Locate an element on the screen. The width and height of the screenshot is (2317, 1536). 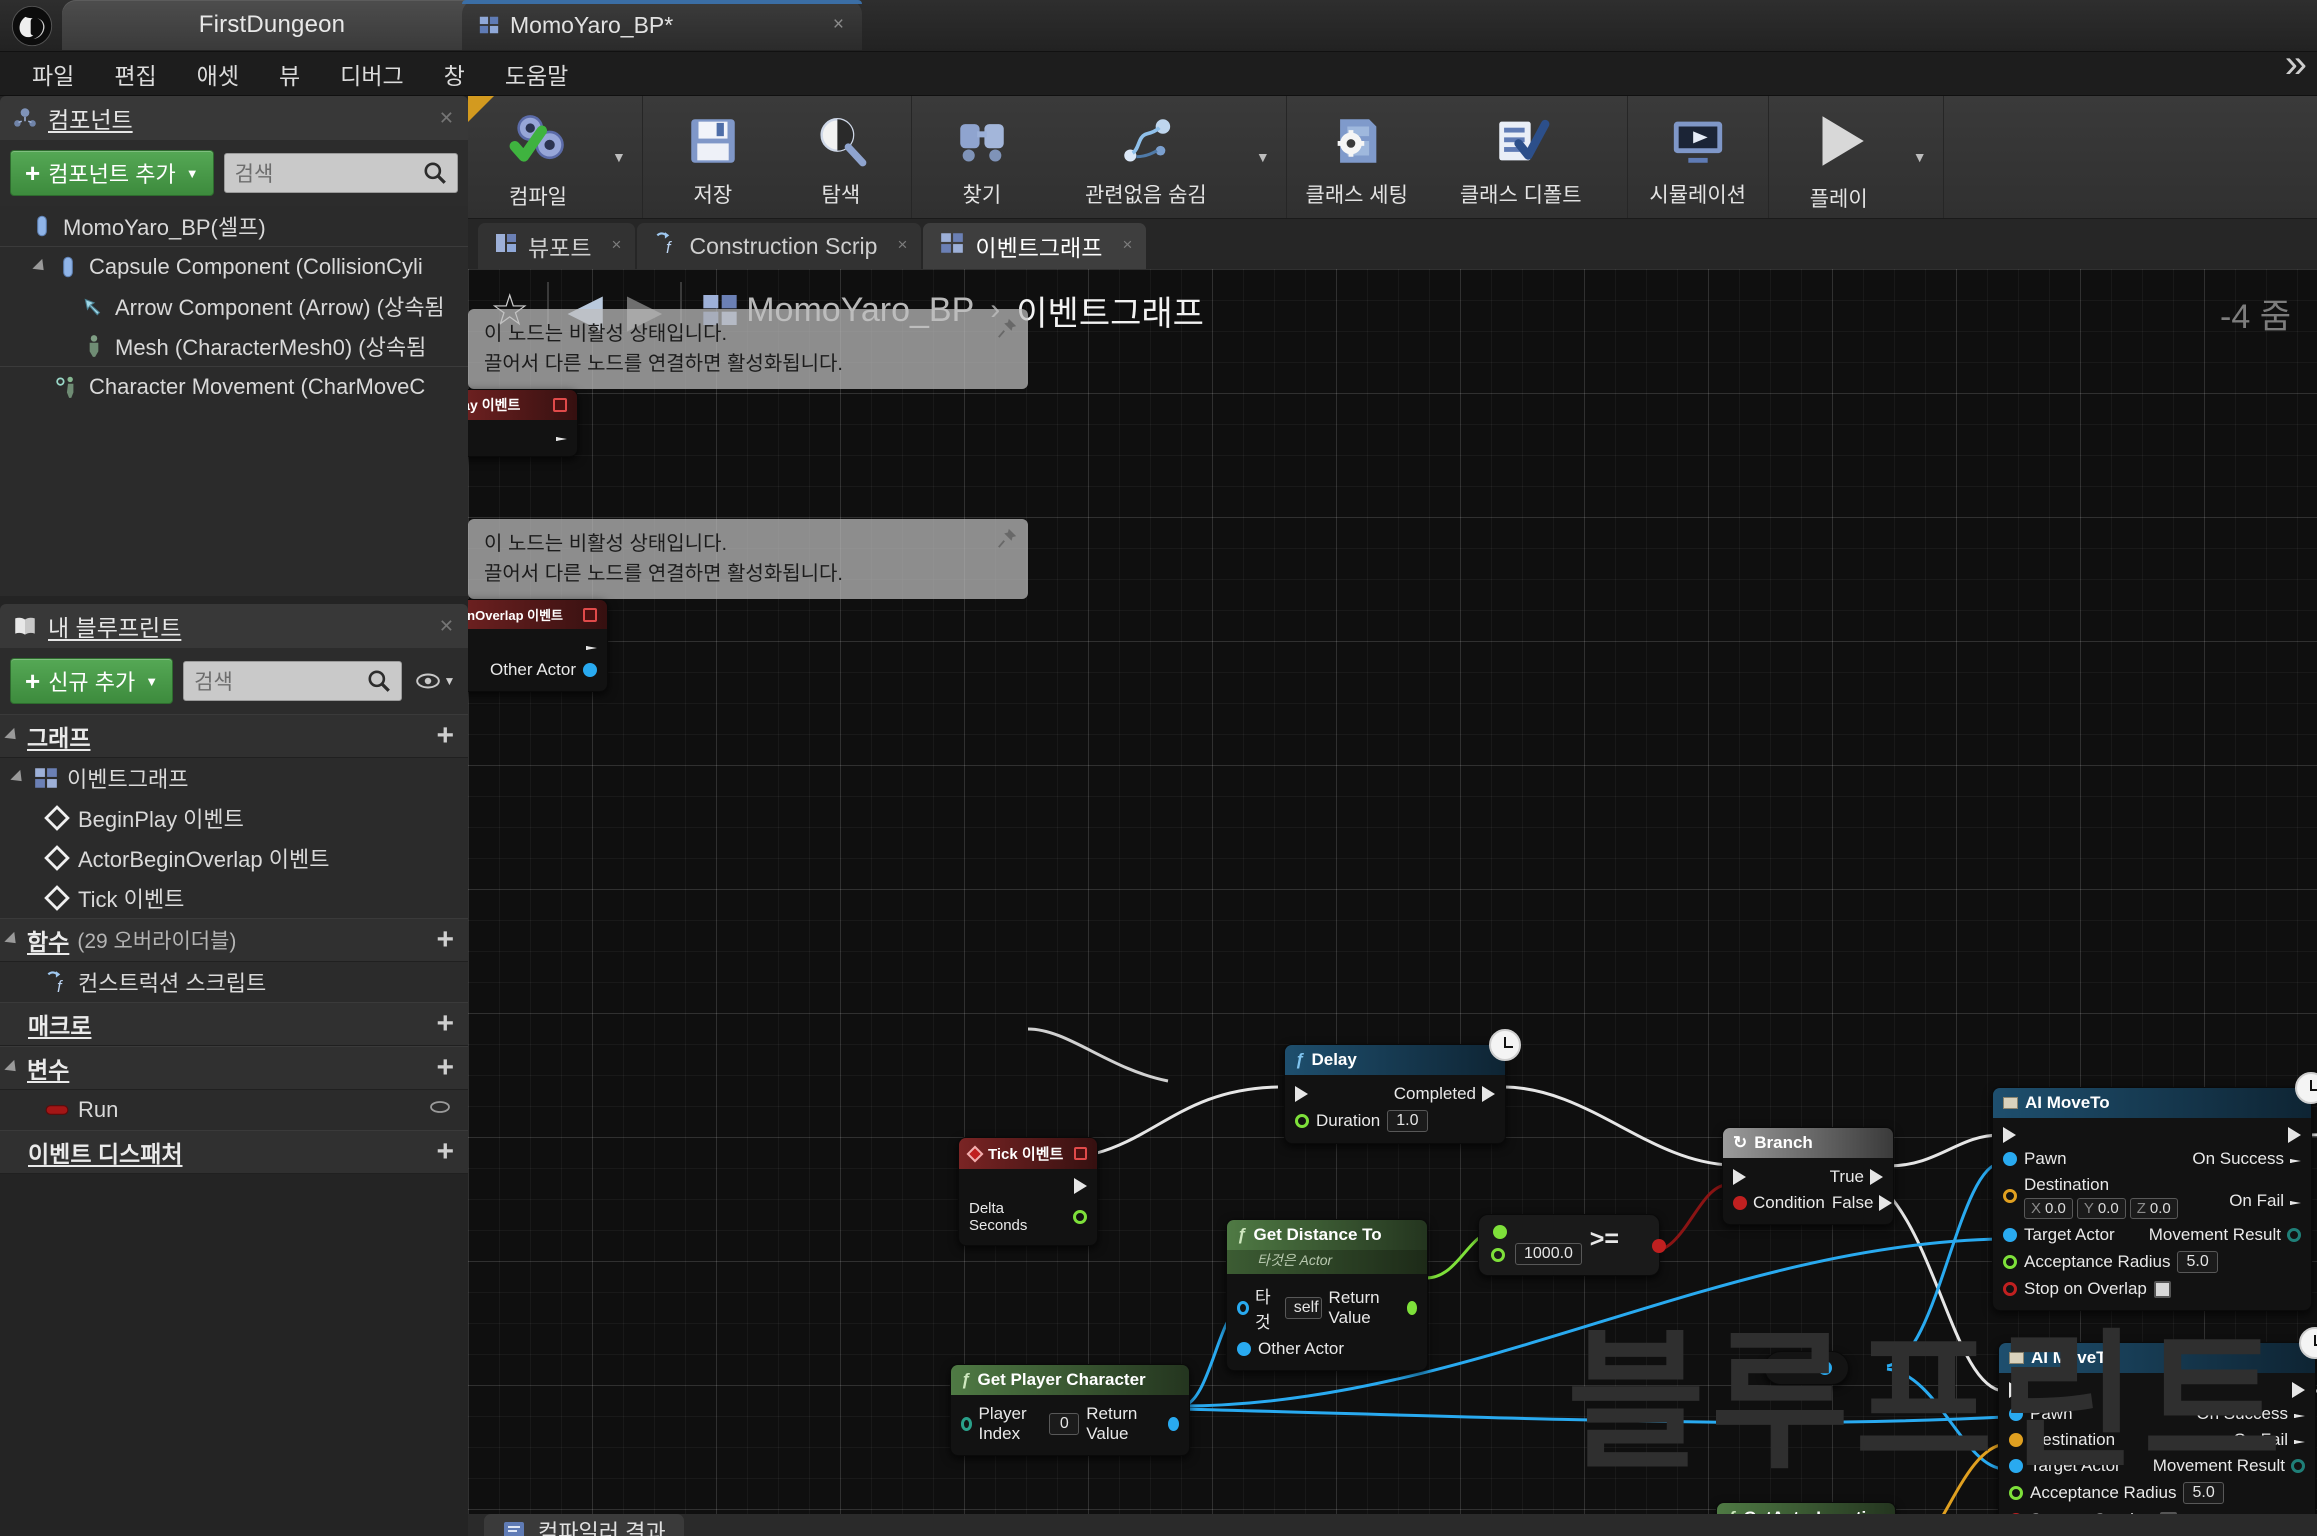
myblueprint-section-header: 그래프 + is located at coordinates (234, 736).